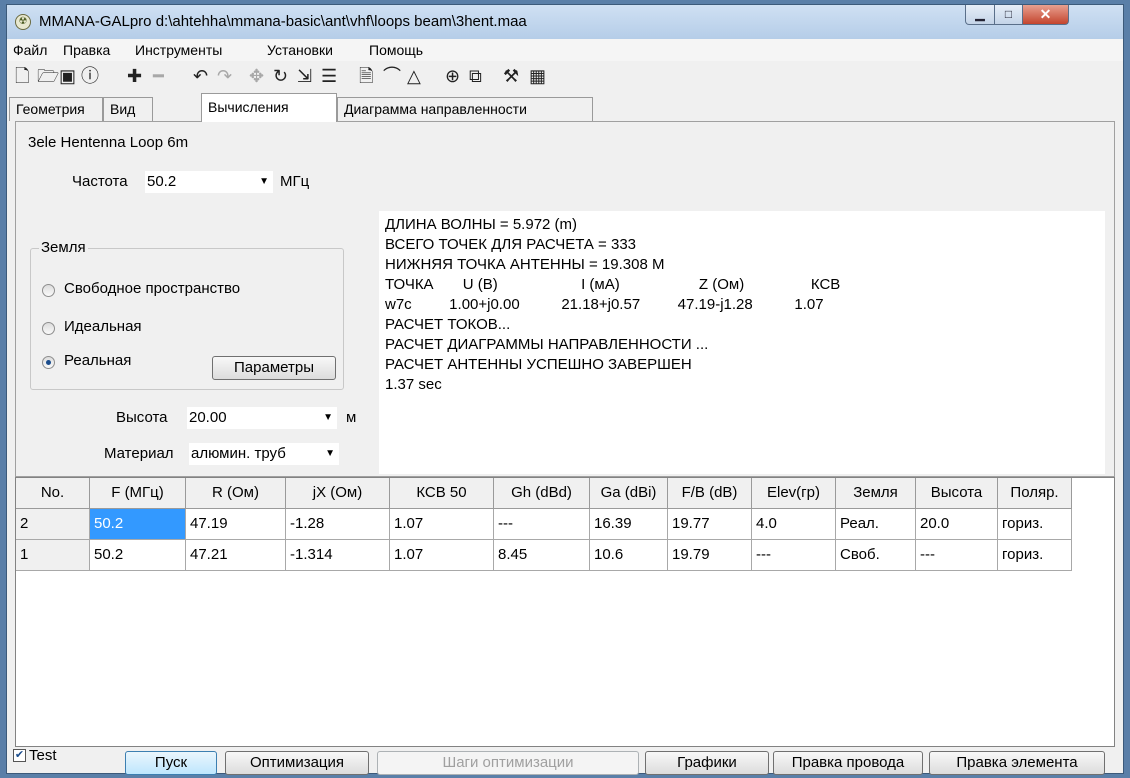  Describe the element at coordinates (537, 76) in the screenshot. I see `calculator-icon: ▦` at that location.